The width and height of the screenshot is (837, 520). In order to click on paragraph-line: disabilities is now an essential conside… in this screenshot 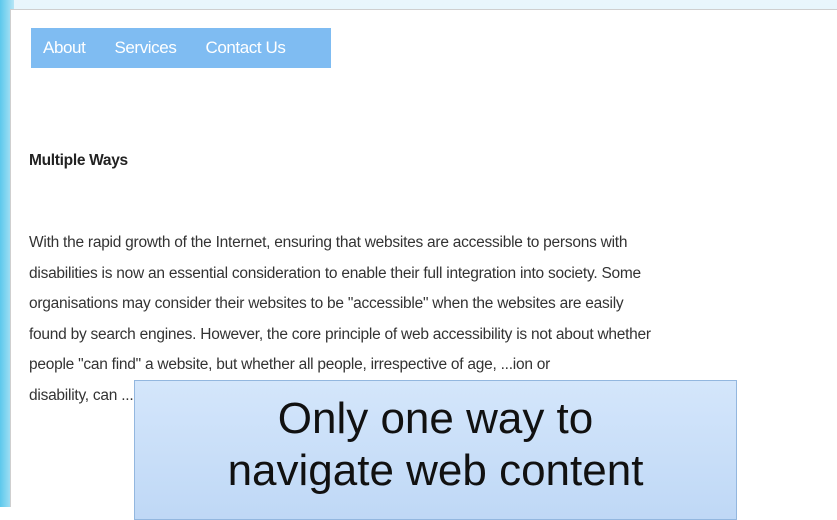, I will do `click(335, 273)`.